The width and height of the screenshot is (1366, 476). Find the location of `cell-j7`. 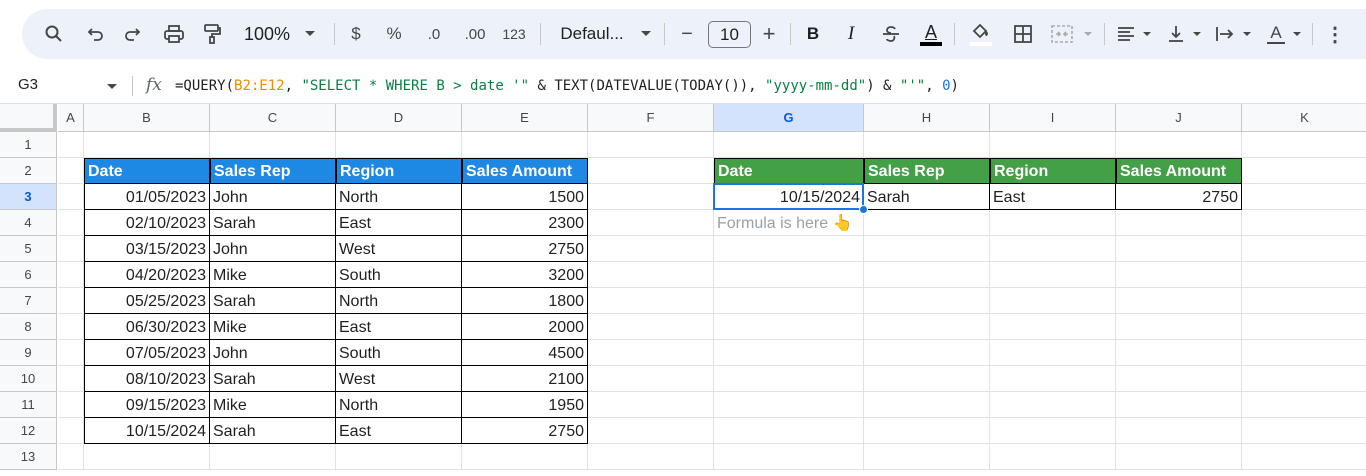

cell-j7 is located at coordinates (1179, 301).